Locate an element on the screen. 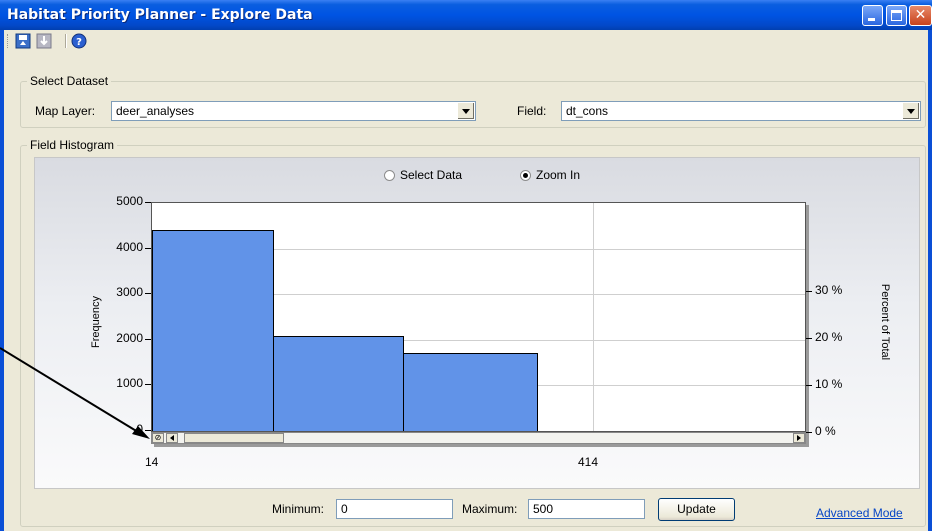 The image size is (932, 531). export-icon is located at coordinates (44, 41).